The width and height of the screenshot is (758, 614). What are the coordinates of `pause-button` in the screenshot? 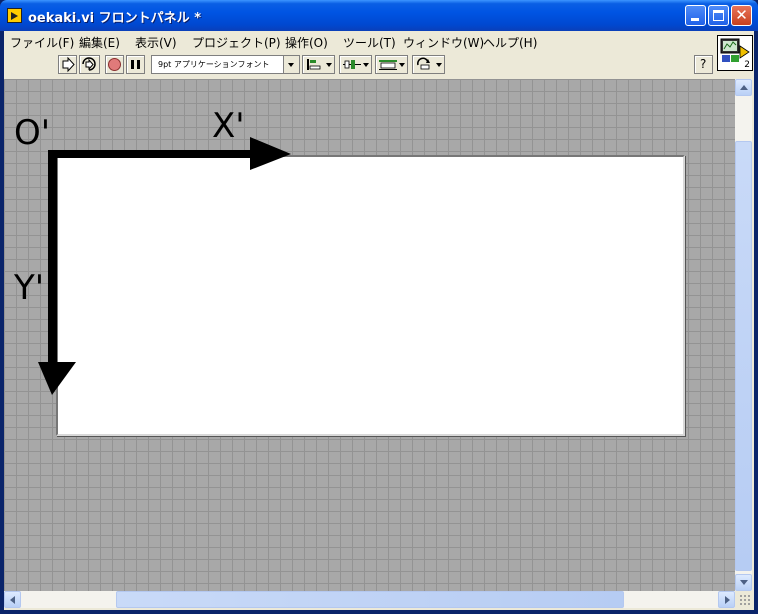 It's located at (135, 64).